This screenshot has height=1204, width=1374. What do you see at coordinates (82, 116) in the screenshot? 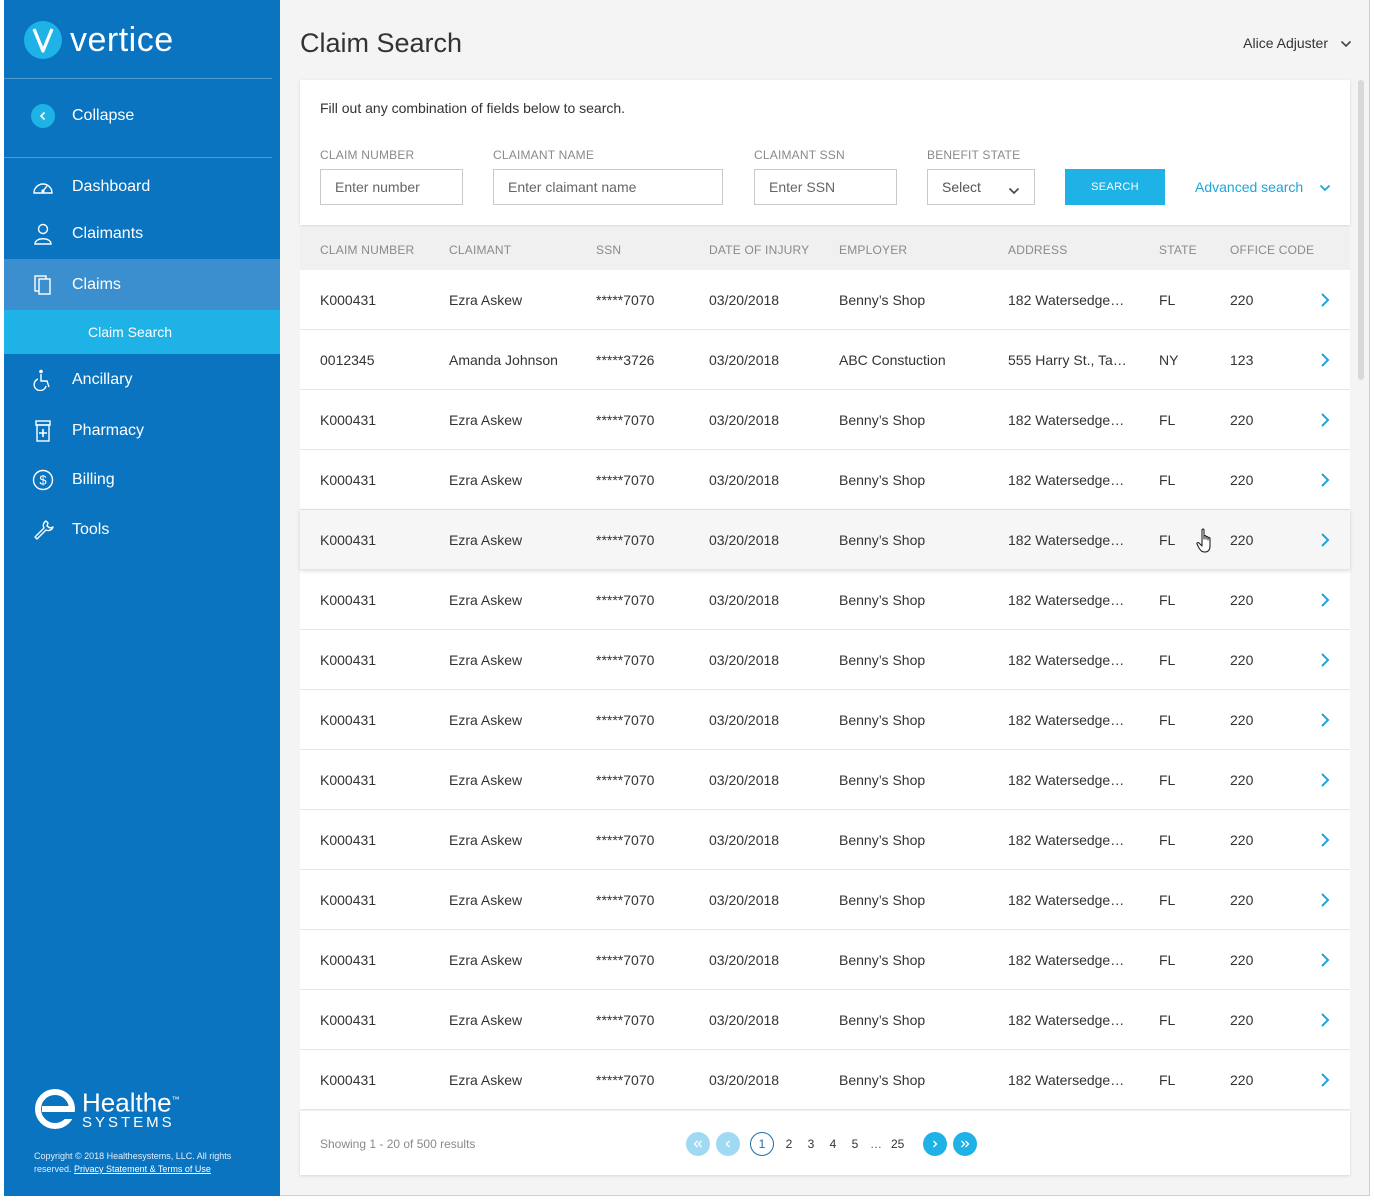
I see `collapse-button: Collapse` at bounding box center [82, 116].